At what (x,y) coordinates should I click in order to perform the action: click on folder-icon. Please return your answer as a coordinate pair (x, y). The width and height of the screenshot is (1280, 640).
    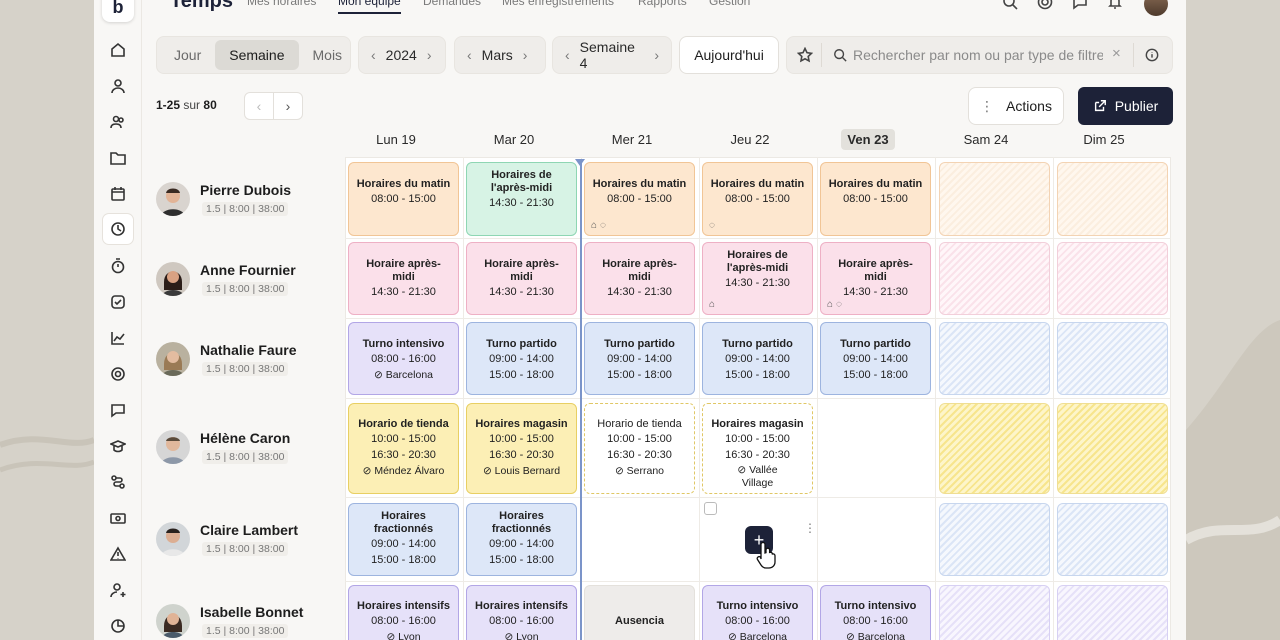
    Looking at the image, I should click on (118, 158).